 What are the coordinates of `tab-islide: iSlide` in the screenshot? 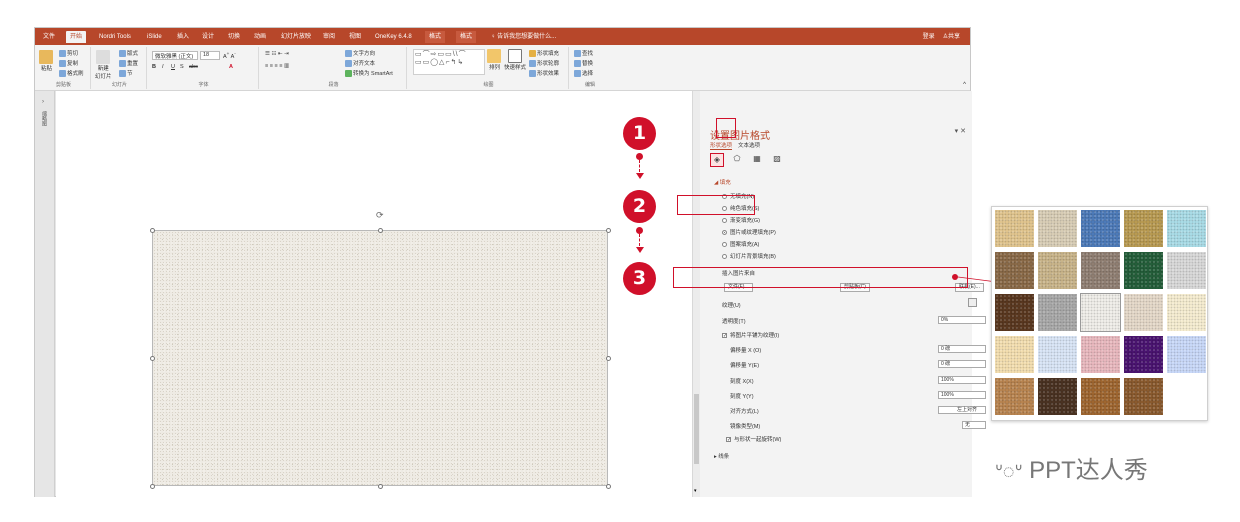 It's located at (154, 37).